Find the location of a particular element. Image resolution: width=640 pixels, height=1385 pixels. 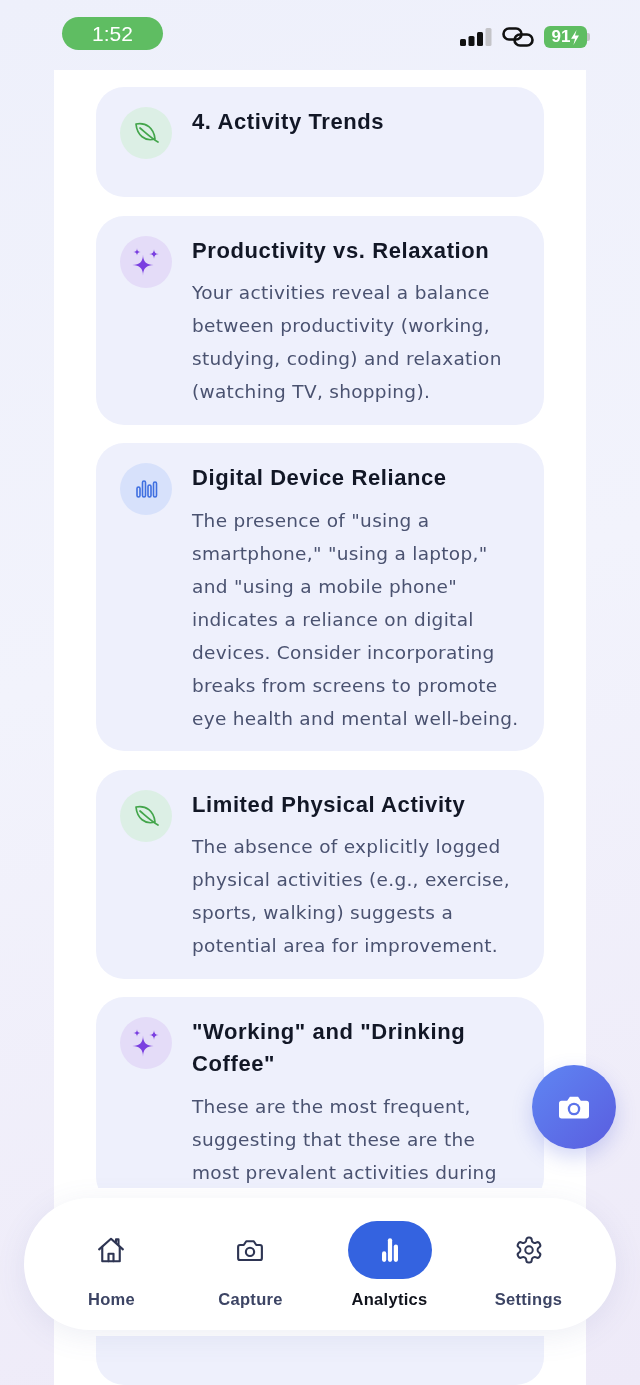

bolt-icon is located at coordinates (575, 37).